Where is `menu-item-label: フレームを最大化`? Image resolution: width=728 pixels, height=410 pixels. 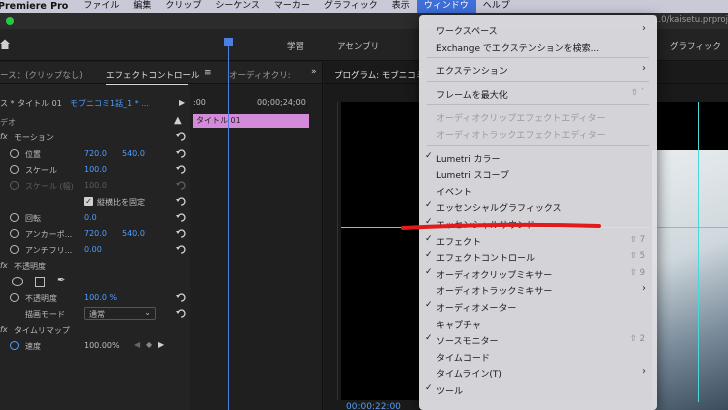
menu-item-label: フレームを最大化 is located at coordinates (472, 95).